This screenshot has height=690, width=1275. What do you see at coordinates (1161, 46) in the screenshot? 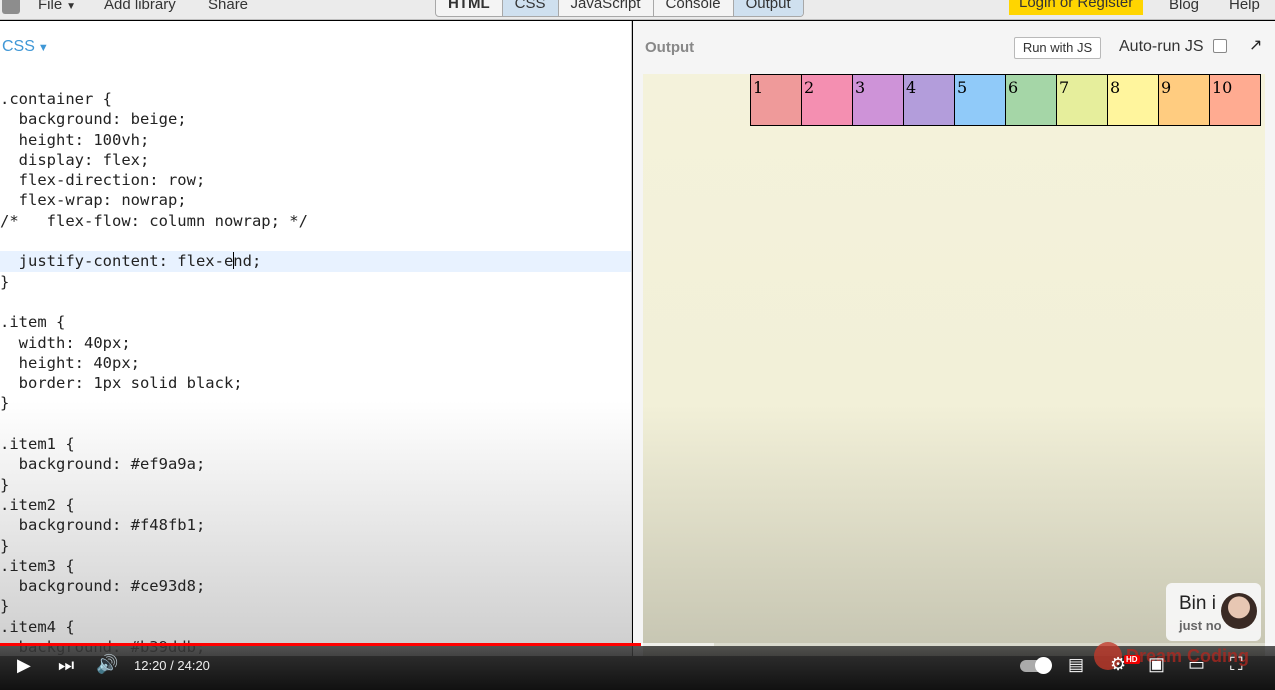
I see `auto-run-js-label: Auto-run JS` at bounding box center [1161, 46].